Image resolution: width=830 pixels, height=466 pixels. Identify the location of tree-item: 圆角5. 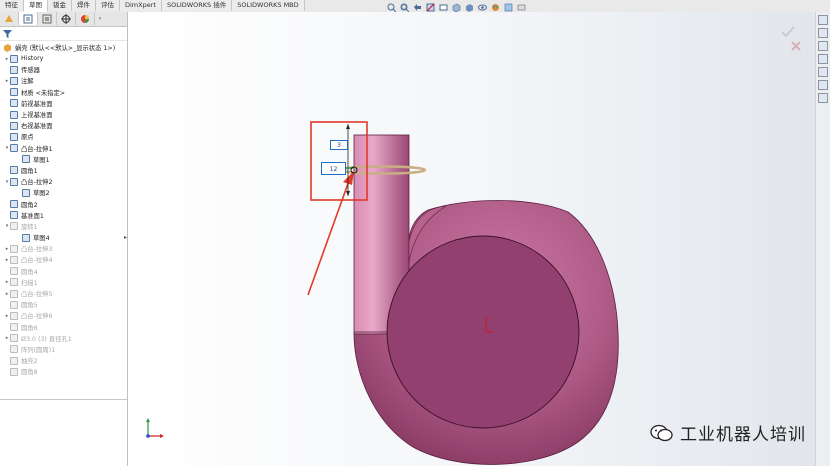
(63, 304).